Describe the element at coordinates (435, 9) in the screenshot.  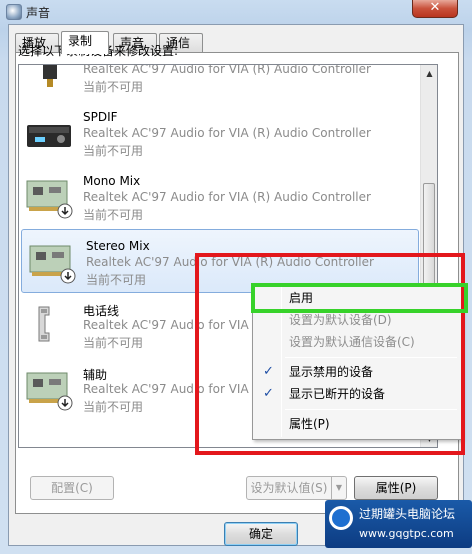
I see `close-button: ✕` at that location.